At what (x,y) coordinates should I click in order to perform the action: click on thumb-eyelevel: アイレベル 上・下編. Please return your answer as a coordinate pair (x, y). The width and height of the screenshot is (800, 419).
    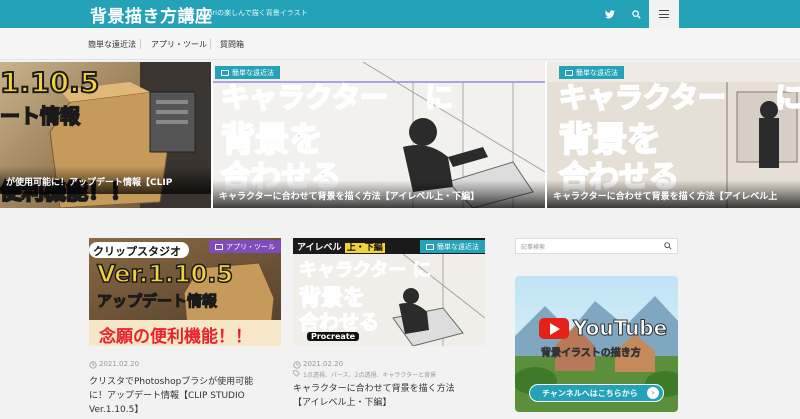
    Looking at the image, I should click on (341, 248).